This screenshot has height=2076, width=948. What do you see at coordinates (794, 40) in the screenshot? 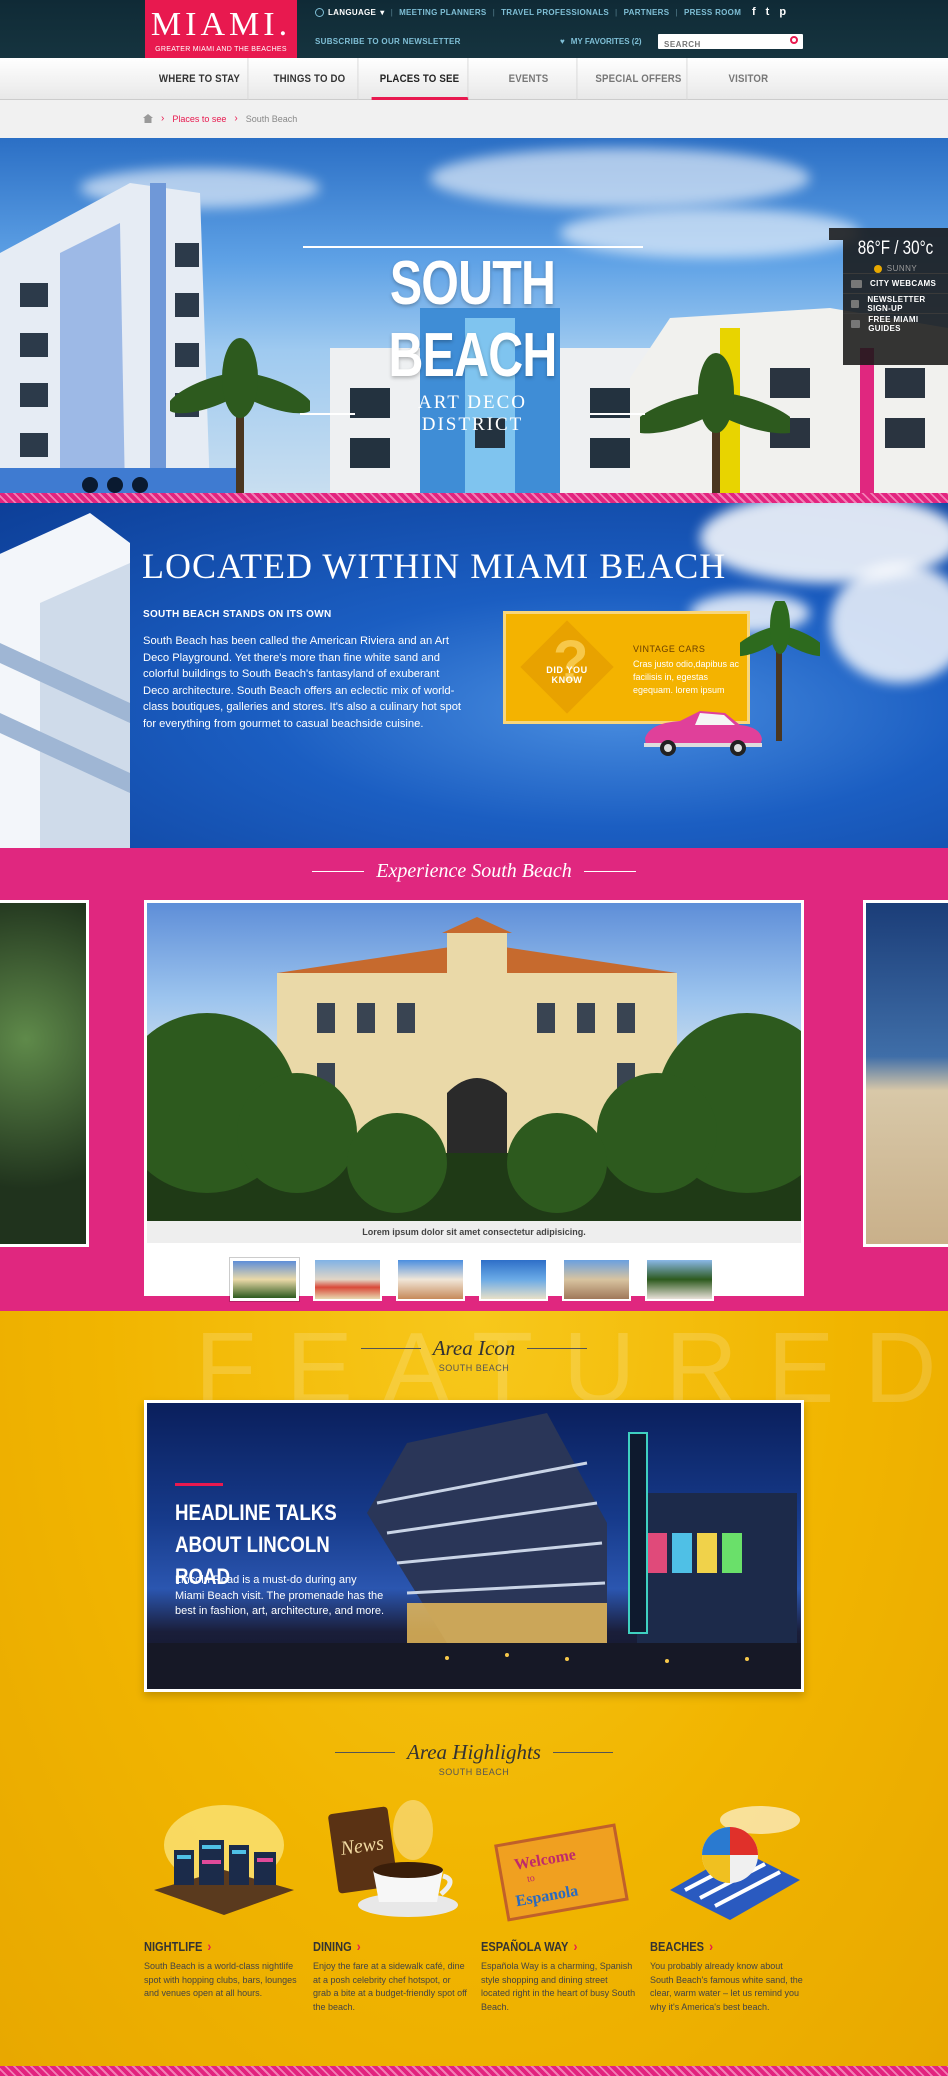
I see `search-icon` at bounding box center [794, 40].